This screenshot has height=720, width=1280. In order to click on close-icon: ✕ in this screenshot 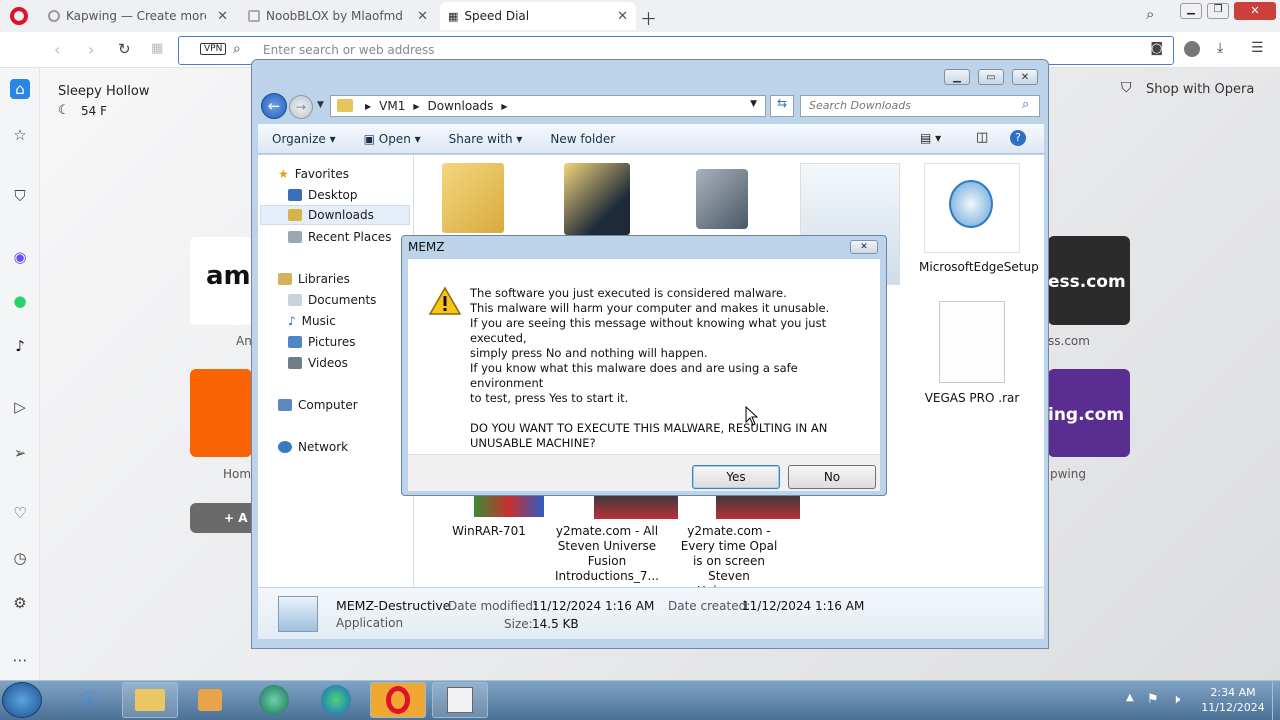, I will do `click(864, 247)`.